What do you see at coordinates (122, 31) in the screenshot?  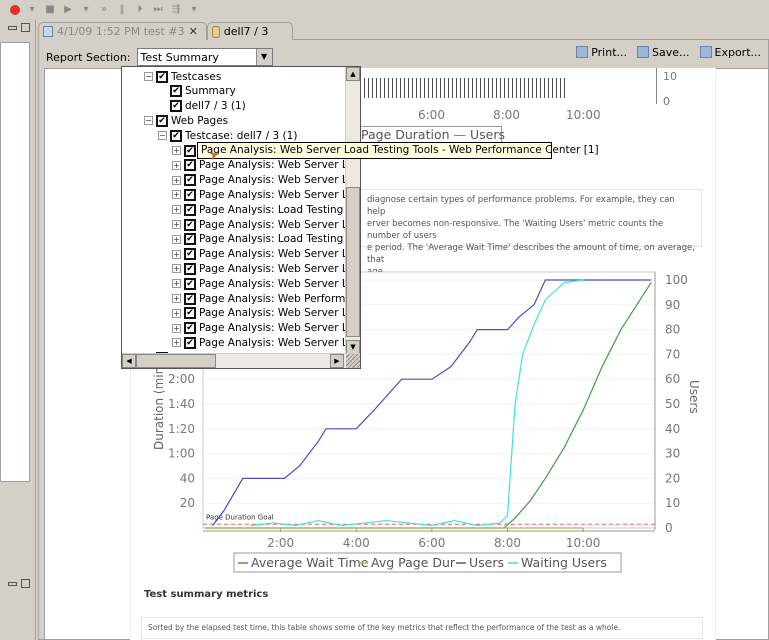 I see `tab-test-results: 4/1/09 1:52 PM test #3 ✕` at bounding box center [122, 31].